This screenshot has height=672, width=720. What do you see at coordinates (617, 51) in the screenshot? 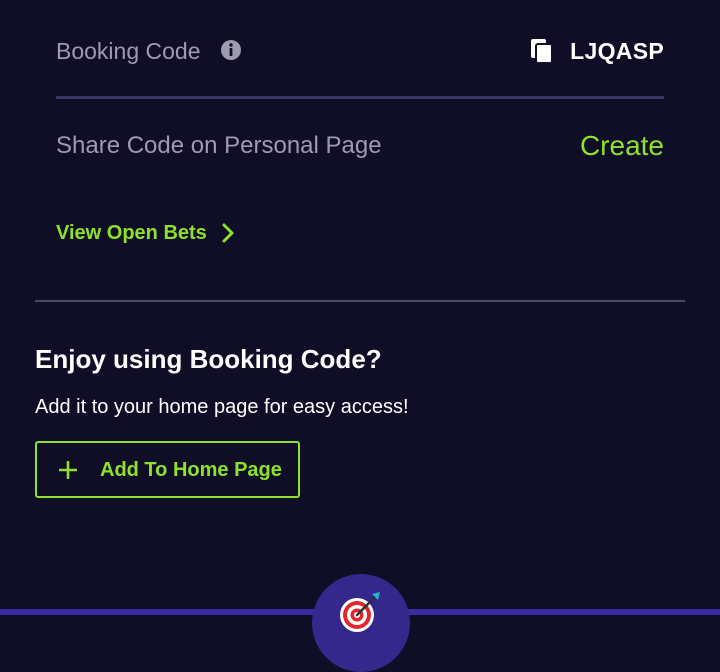
I see `booking-code-value: LJQASP` at bounding box center [617, 51].